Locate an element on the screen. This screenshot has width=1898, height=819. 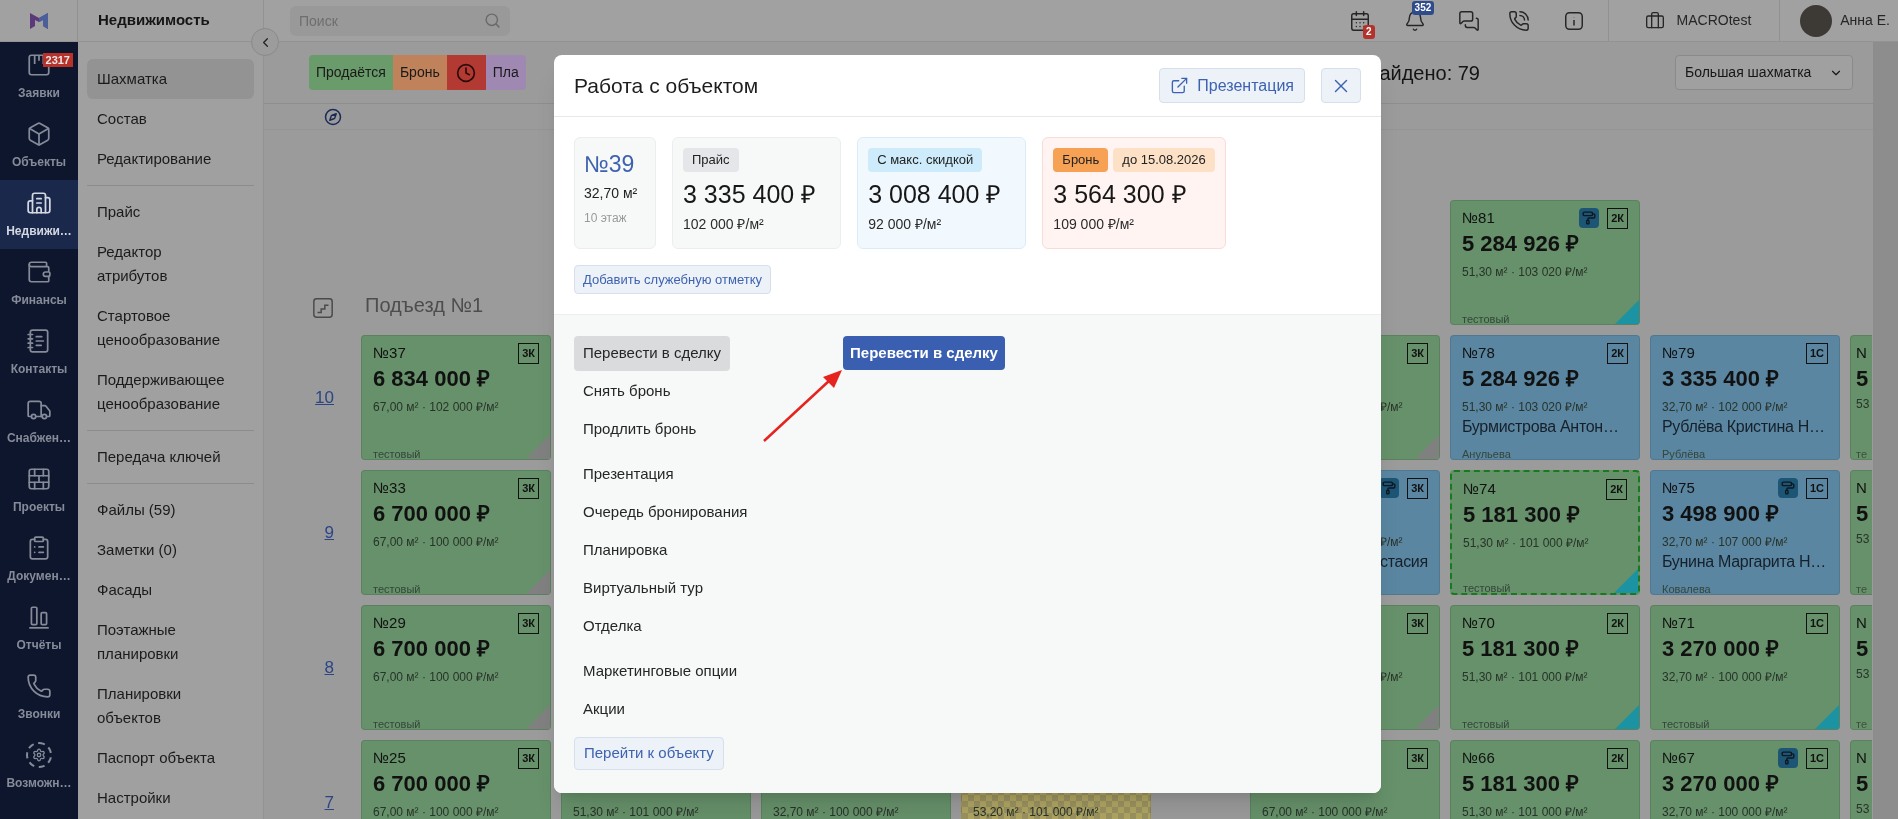
action-item: Виртуальный тур is located at coordinates (643, 588).